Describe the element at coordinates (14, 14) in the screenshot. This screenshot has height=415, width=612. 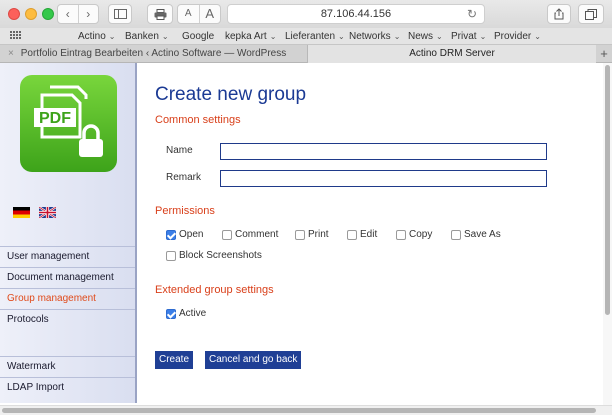
I see `close-window-button` at that location.